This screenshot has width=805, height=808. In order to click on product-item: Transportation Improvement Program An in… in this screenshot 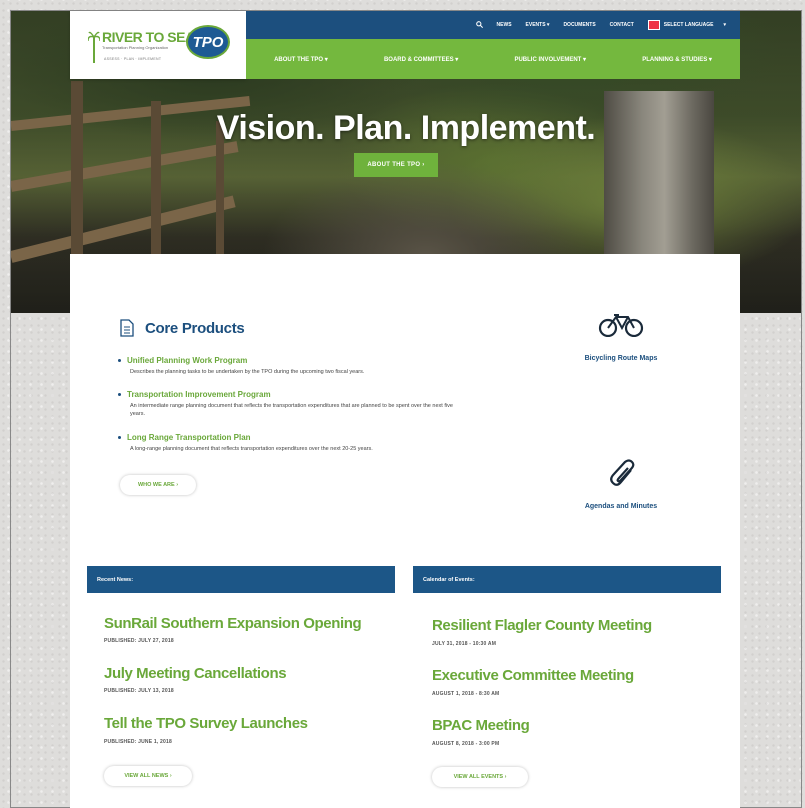, I will do `click(298, 404)`.